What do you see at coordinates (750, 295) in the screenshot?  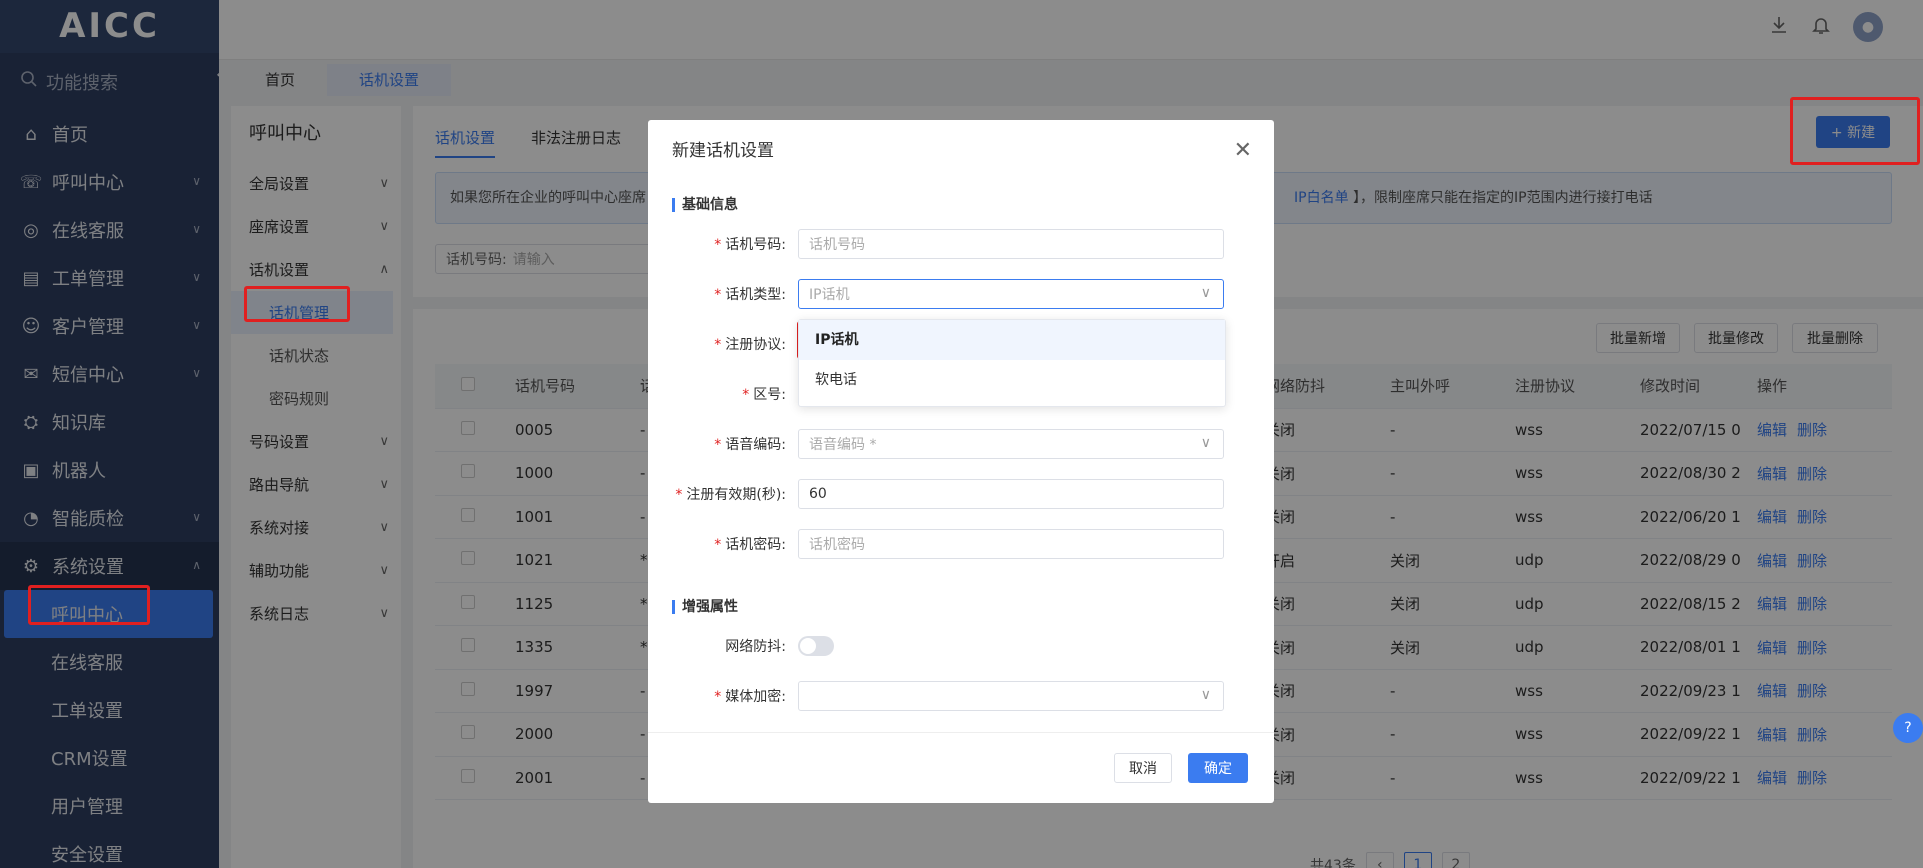 I see `label-phone-type: * 话机类型:` at bounding box center [750, 295].